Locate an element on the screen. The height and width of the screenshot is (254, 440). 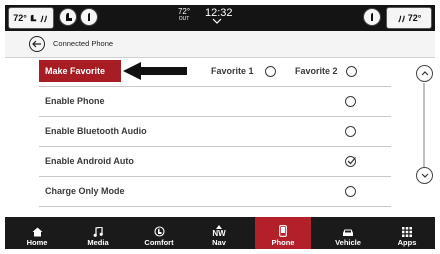
scroll-down-button is located at coordinates (424, 175).